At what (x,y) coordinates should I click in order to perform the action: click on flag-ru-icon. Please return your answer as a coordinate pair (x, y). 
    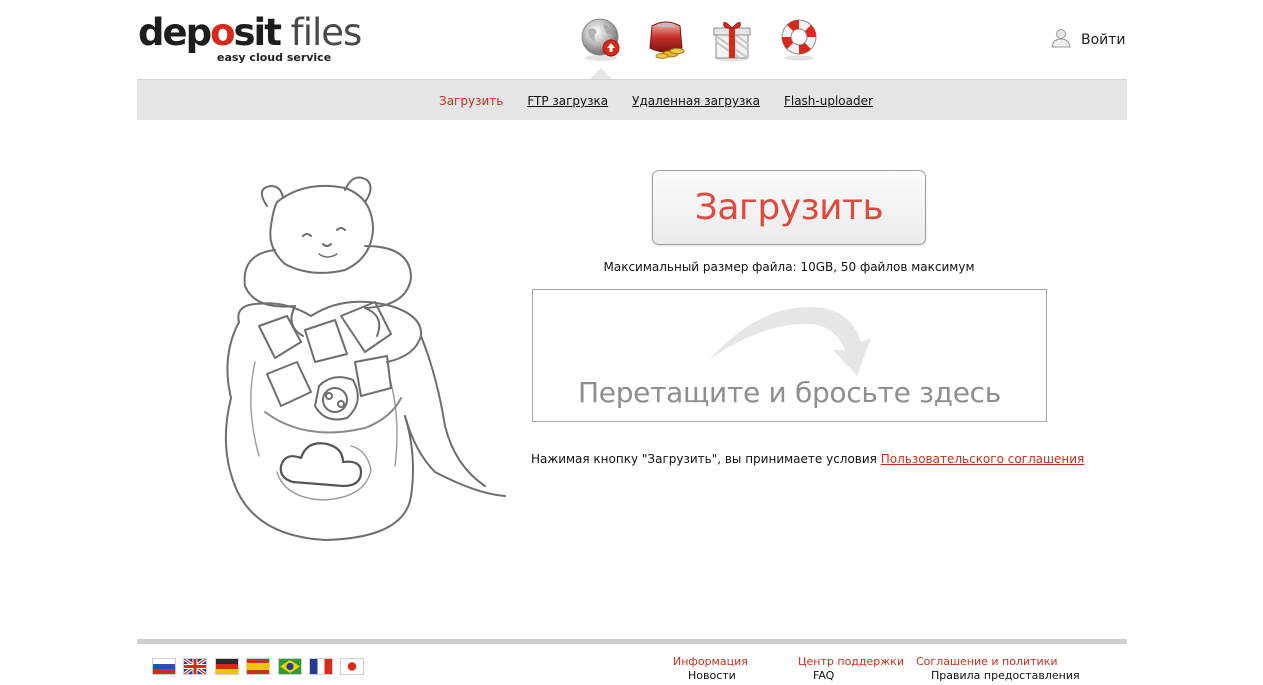
    Looking at the image, I should click on (164, 666).